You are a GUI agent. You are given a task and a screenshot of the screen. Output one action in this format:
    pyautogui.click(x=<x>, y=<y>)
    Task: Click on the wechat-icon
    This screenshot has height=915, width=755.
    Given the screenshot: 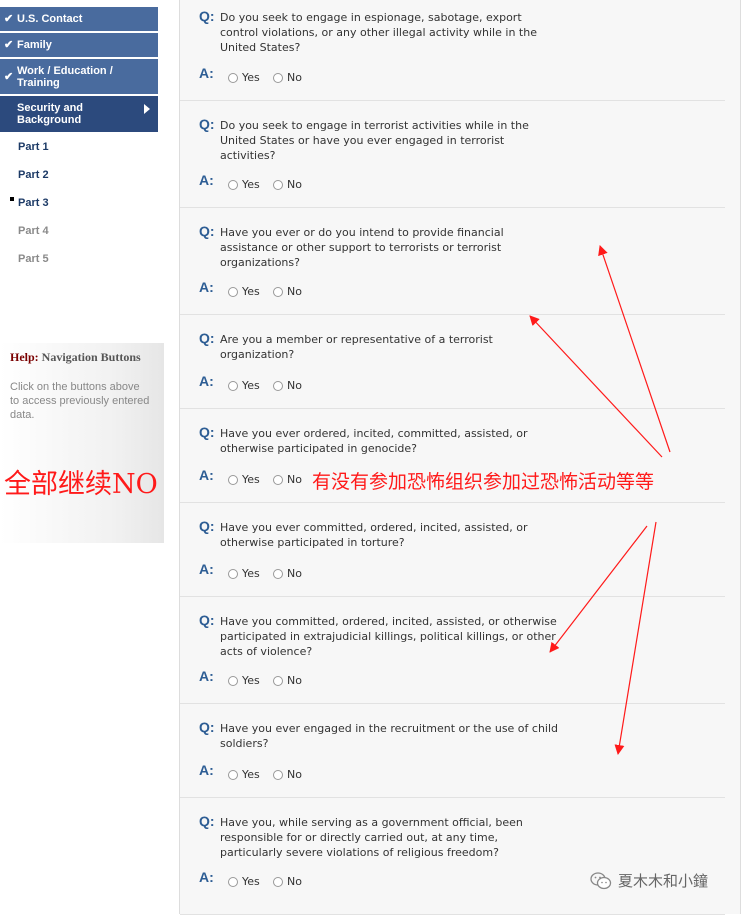 What is the action you would take?
    pyautogui.click(x=601, y=880)
    